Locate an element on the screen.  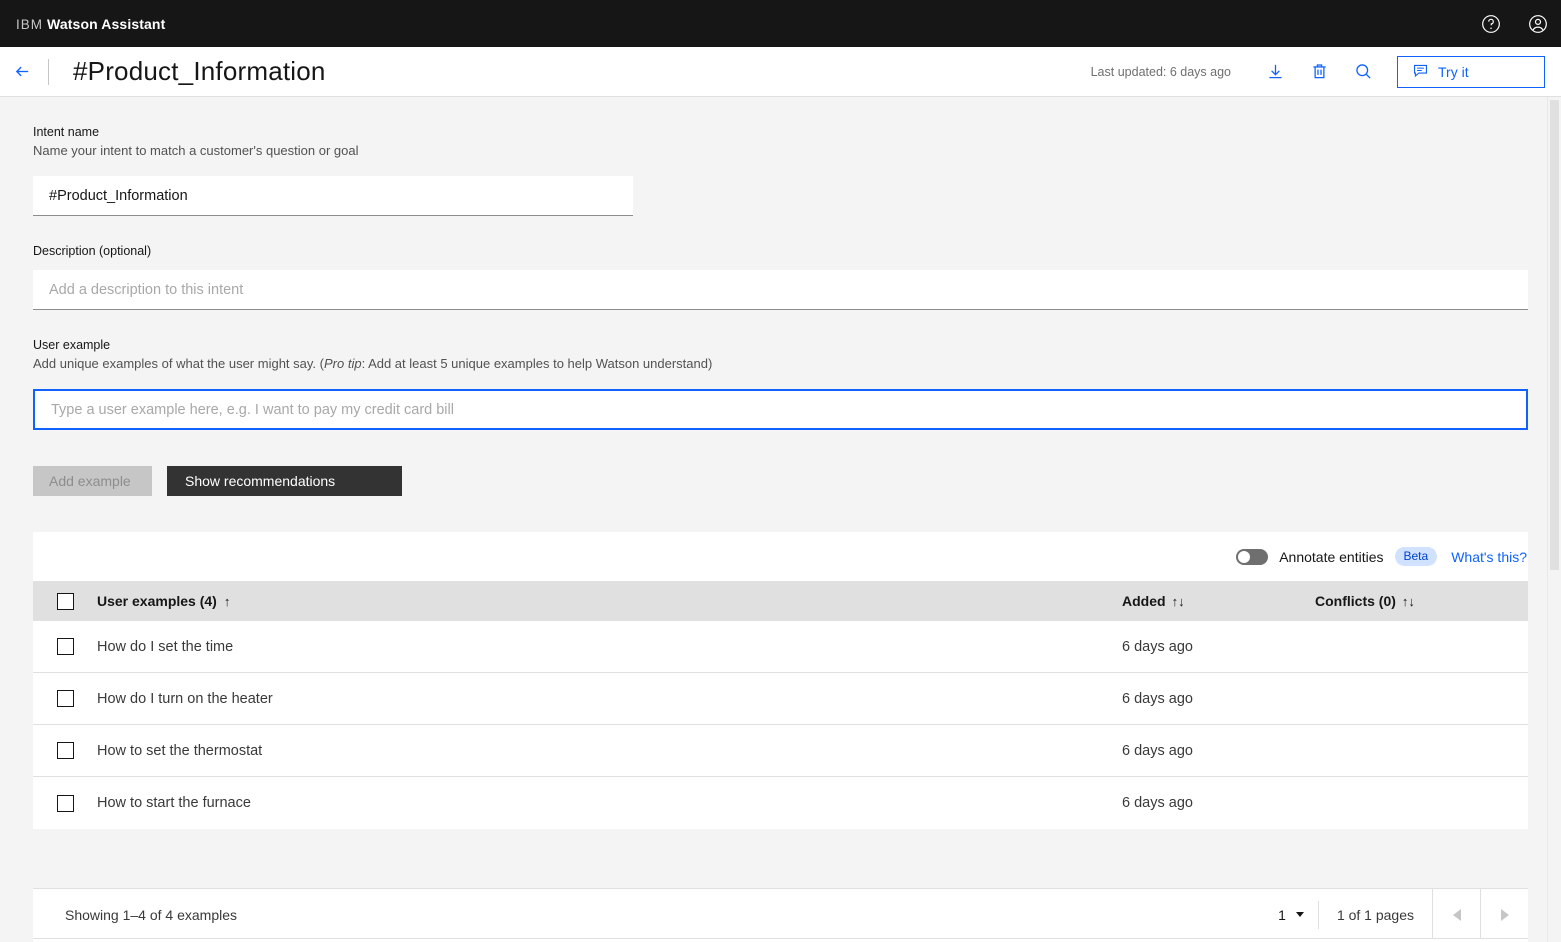
select-all-cell is located at coordinates (65, 601).